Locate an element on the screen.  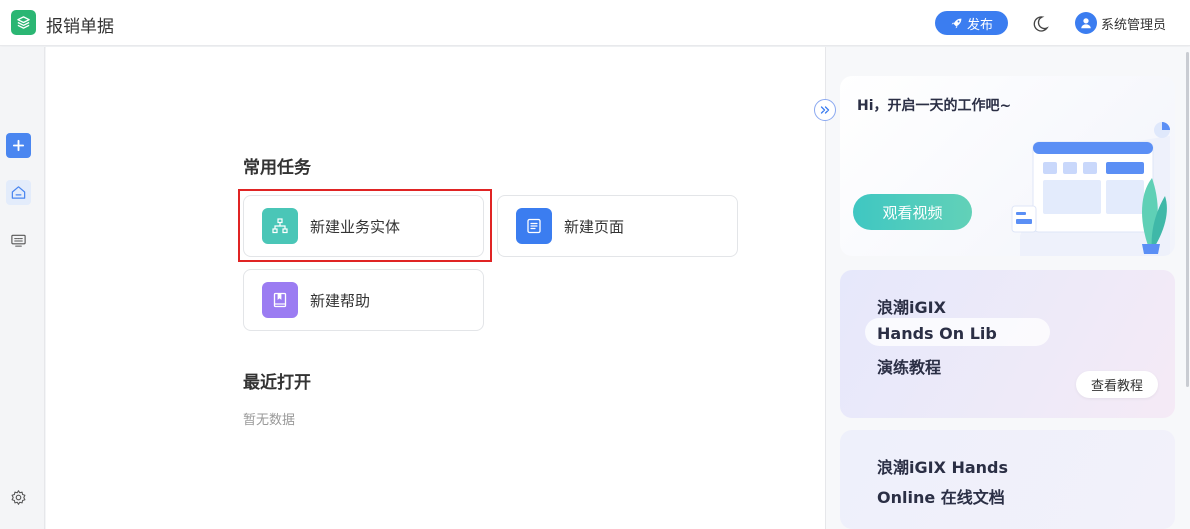
task-card-new-page: 新建页面 is located at coordinates (617, 226).